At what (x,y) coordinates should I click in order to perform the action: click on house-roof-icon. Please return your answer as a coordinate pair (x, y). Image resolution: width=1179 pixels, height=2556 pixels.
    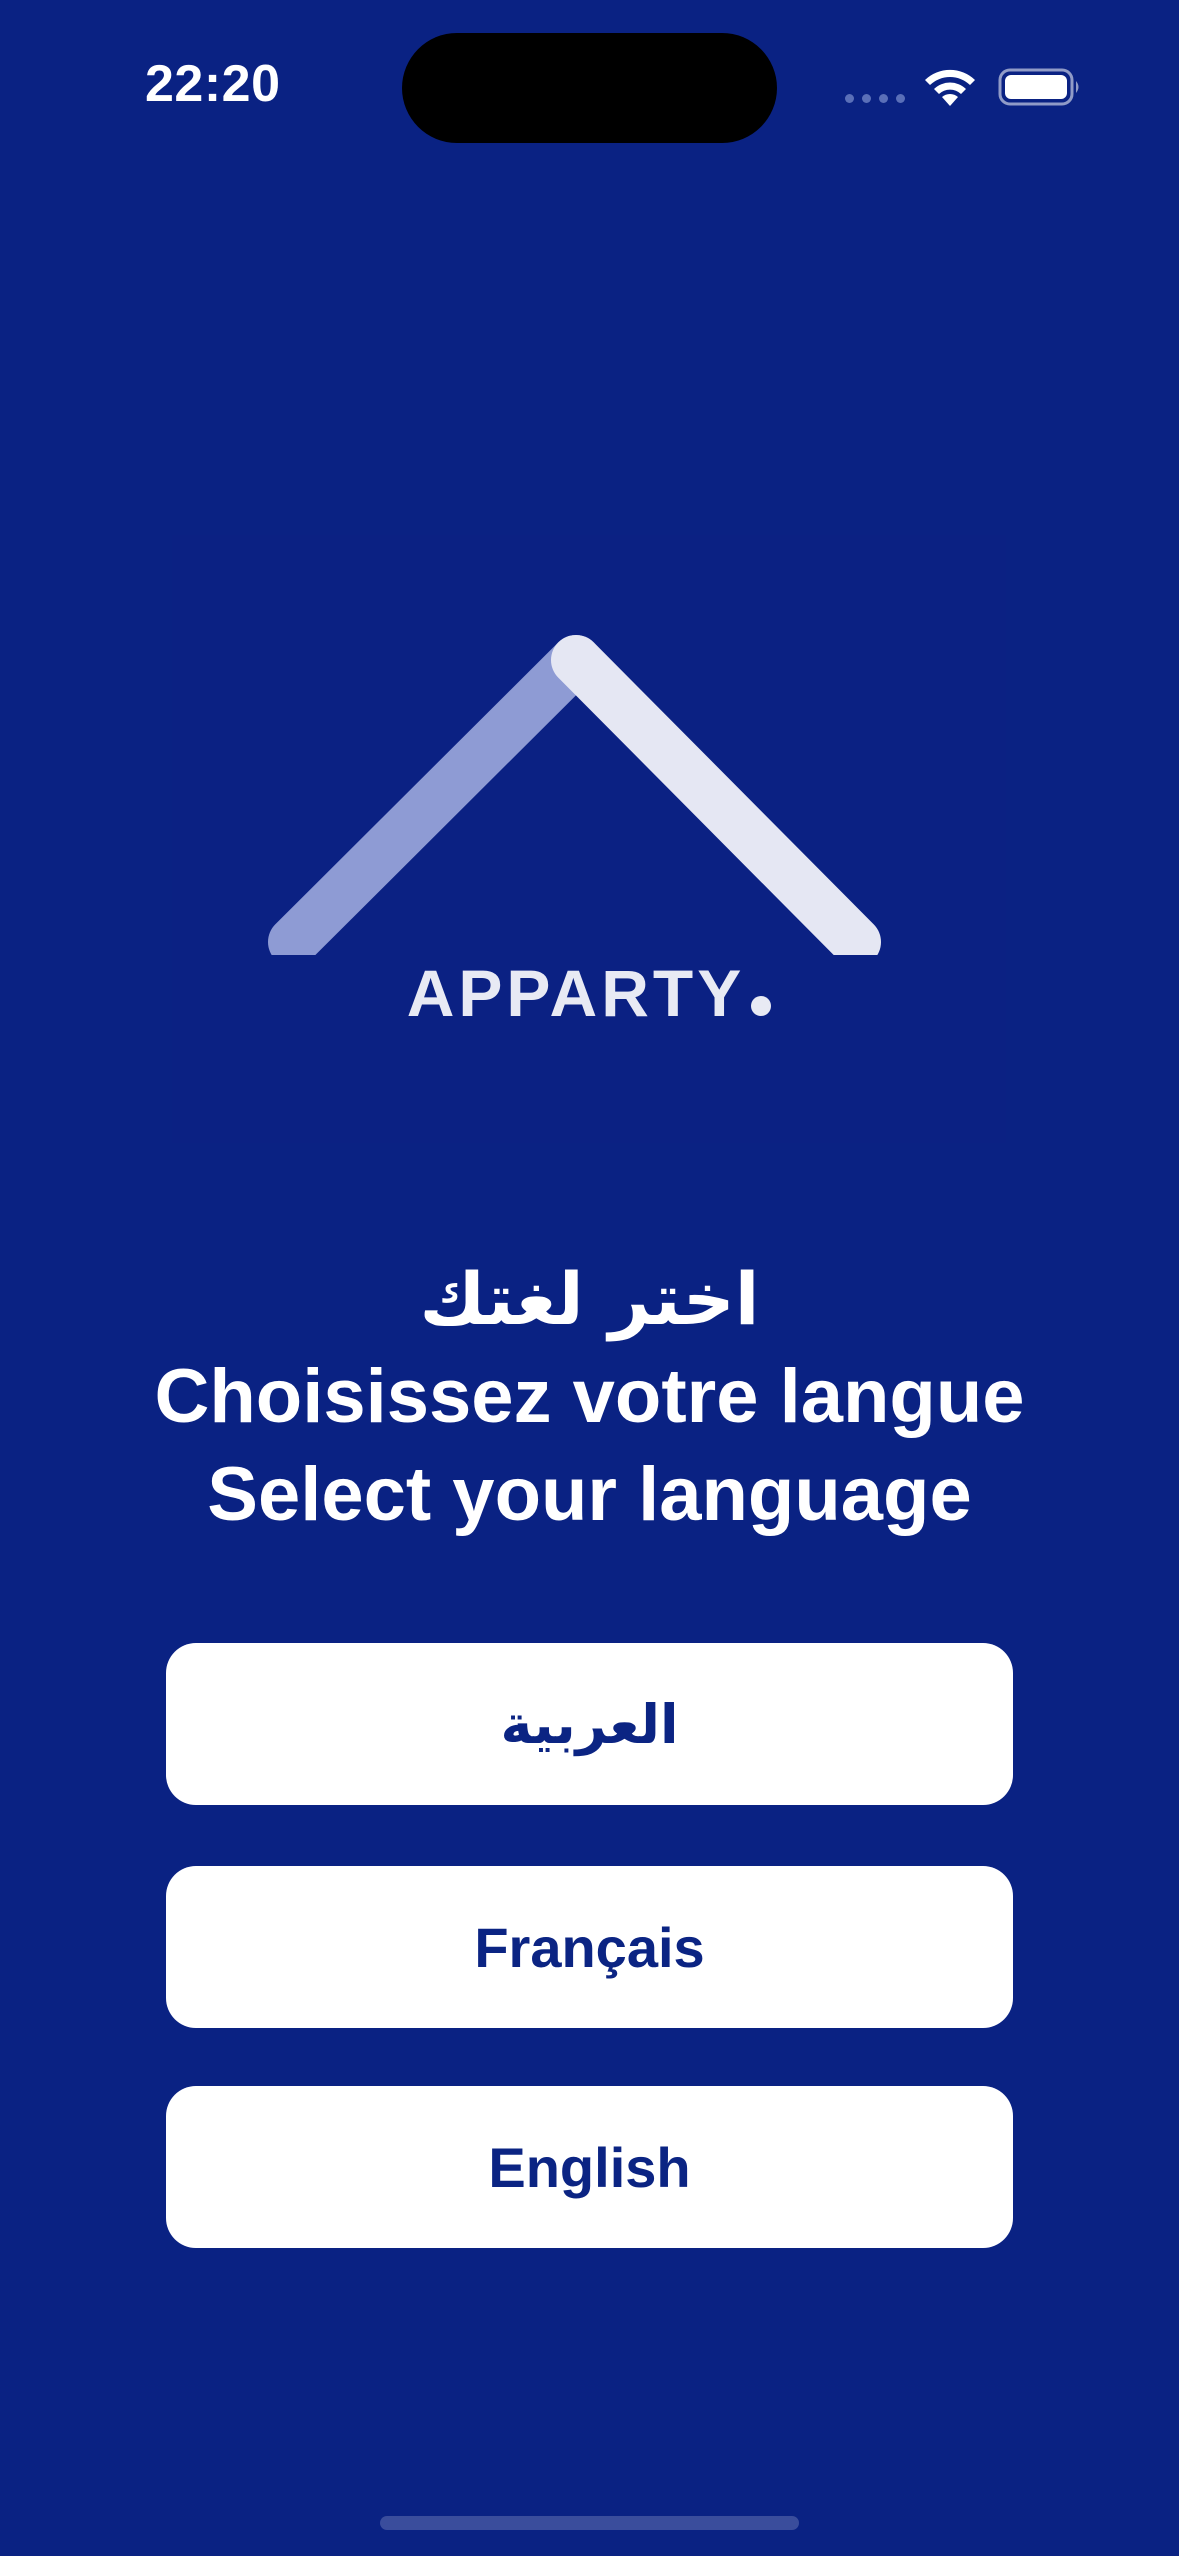
    Looking at the image, I should click on (574, 795).